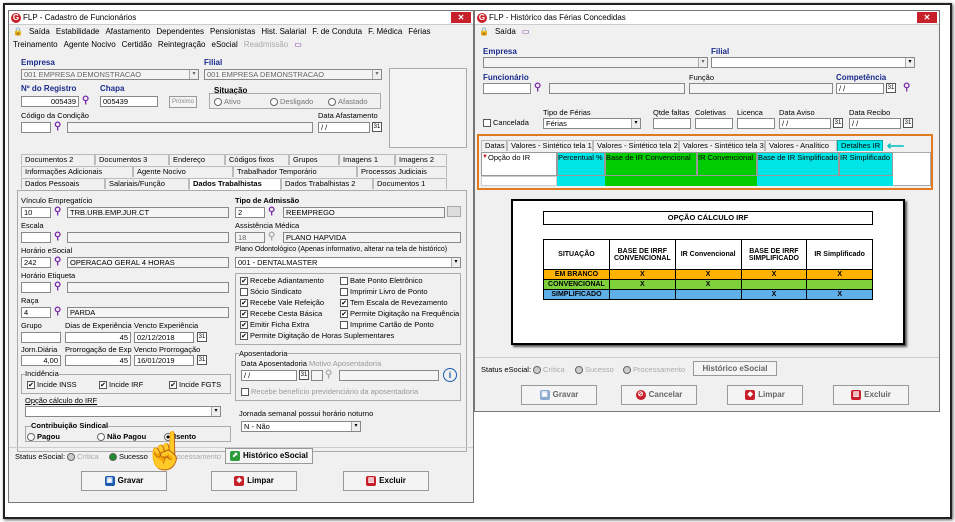 The image size is (955, 522). Describe the element at coordinates (183, 171) in the screenshot. I see `tab-agente-nocivo: Agente Nocivo` at that location.